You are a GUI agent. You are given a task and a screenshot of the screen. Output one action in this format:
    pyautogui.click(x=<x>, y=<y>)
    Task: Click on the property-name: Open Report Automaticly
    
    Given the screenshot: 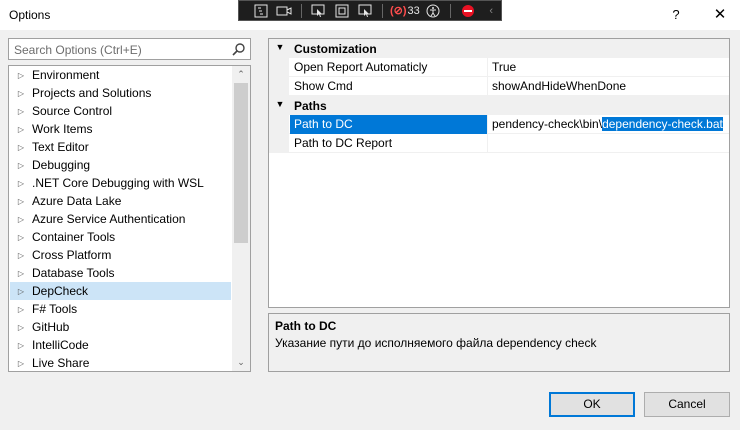 What is the action you would take?
    pyautogui.click(x=389, y=67)
    